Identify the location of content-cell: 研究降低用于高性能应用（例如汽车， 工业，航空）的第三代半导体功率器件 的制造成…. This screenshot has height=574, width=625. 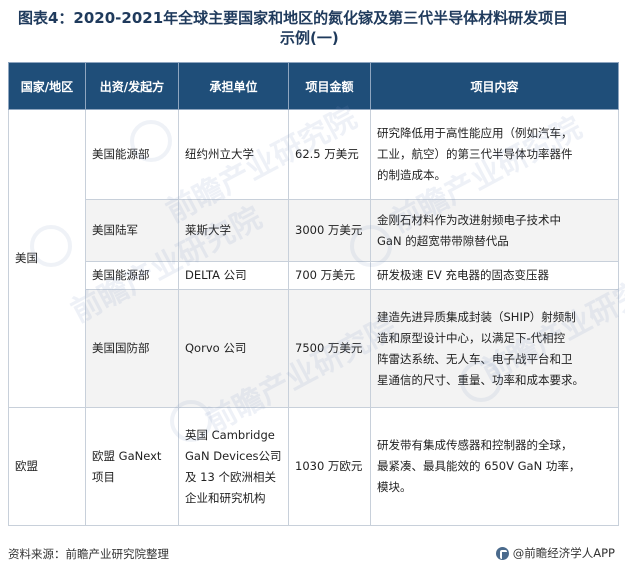
(494, 154).